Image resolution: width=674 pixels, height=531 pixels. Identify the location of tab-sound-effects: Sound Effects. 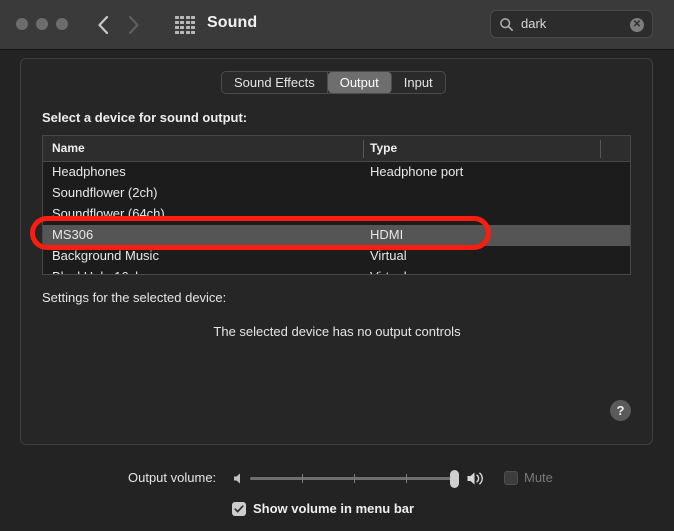
(275, 82).